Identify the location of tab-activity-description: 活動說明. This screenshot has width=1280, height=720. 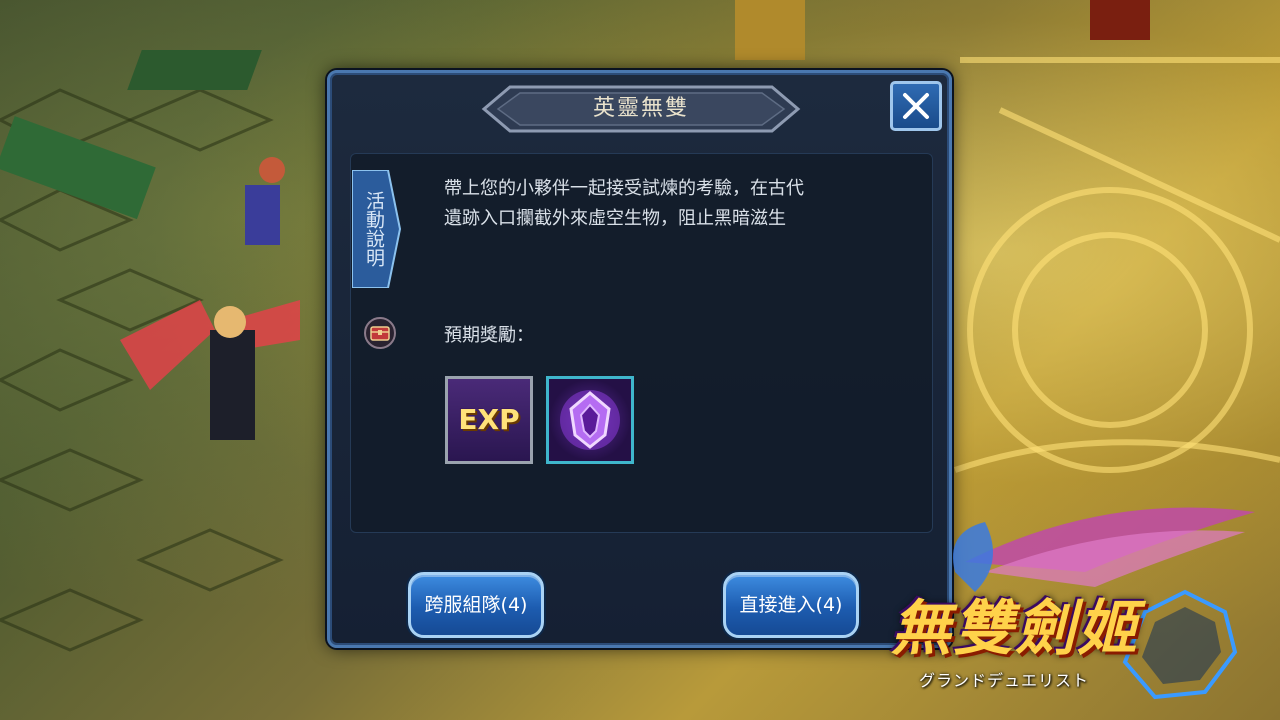
(377, 229).